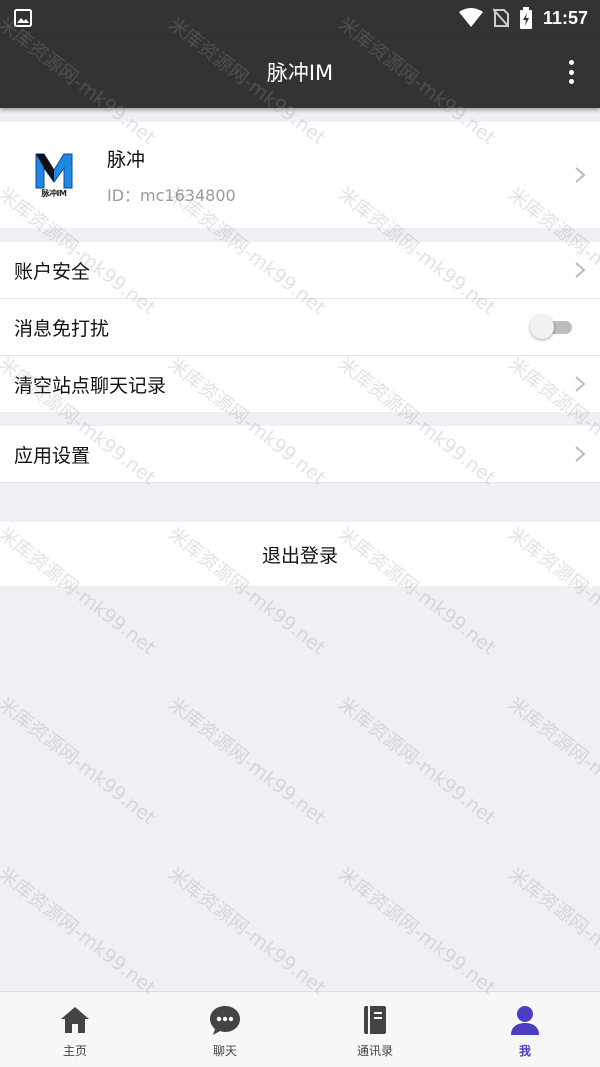 This screenshot has height=1067, width=600. Describe the element at coordinates (23, 18) in the screenshot. I see `image-icon` at that location.